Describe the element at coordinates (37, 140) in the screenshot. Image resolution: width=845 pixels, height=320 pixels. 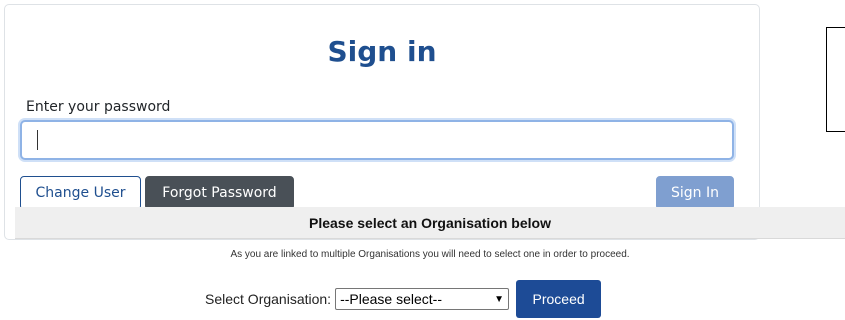
I see `text-cursor` at that location.